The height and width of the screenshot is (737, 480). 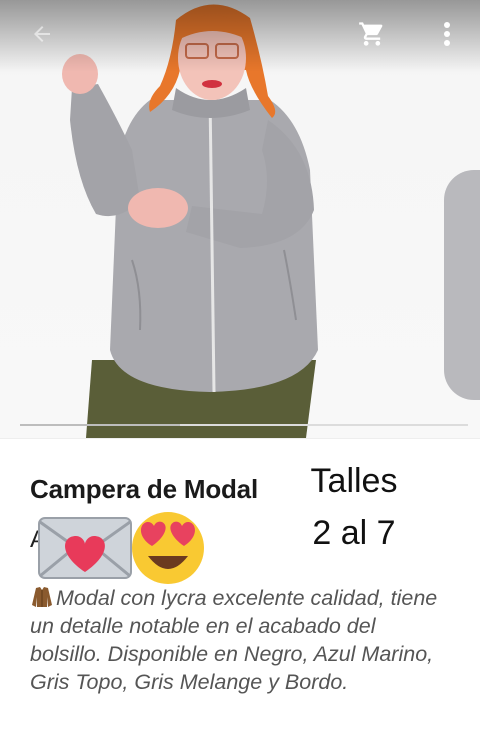 What do you see at coordinates (42, 597) in the screenshot?
I see `coat-emoji` at bounding box center [42, 597].